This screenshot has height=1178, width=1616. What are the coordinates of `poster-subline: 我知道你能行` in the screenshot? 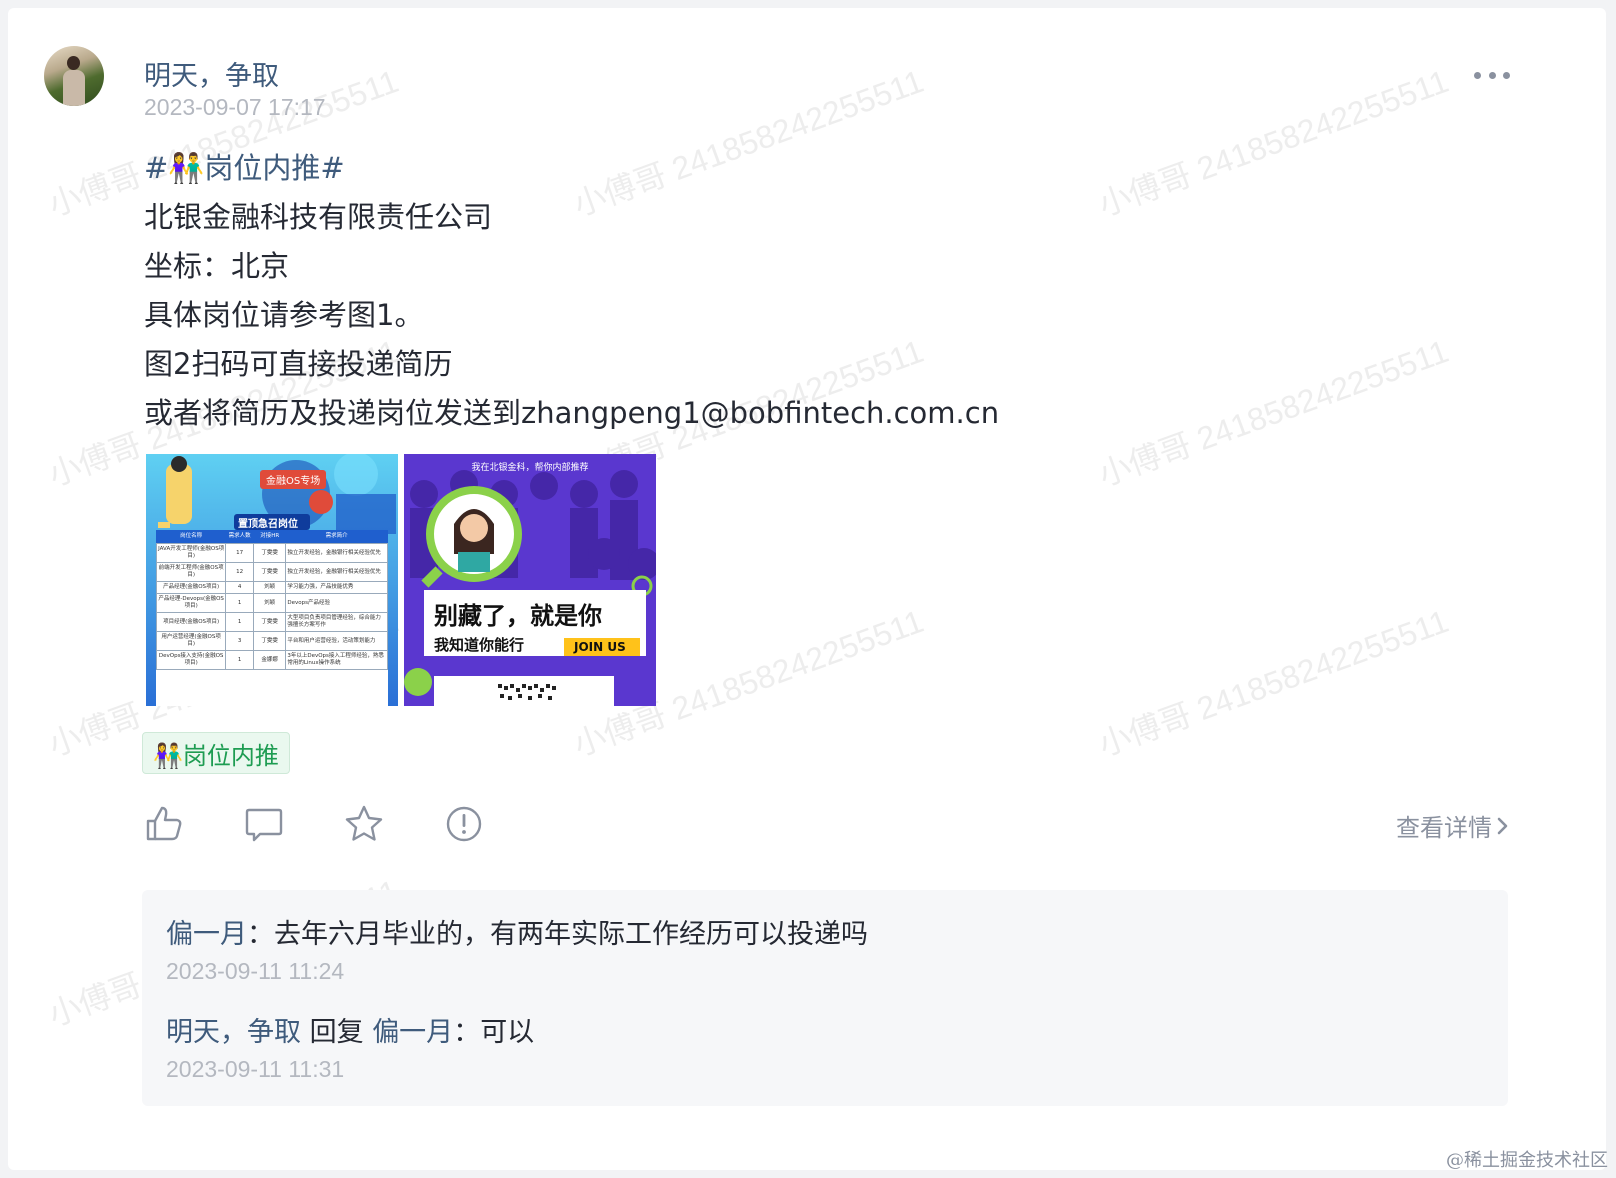 It's located at (479, 645).